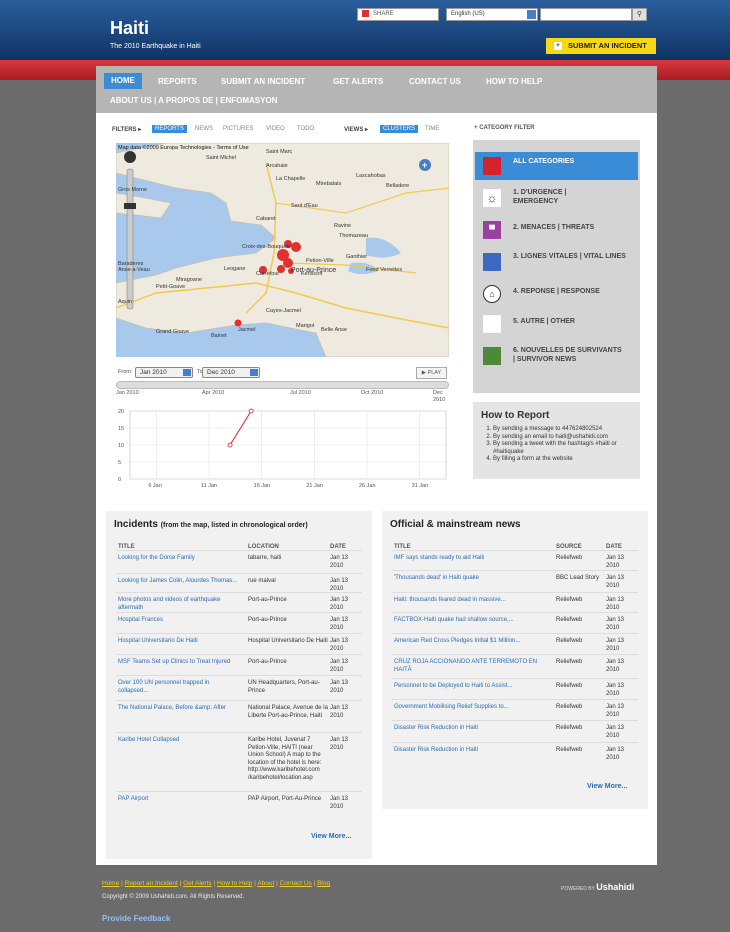  Describe the element at coordinates (197, 883) in the screenshot. I see `footer-link: Get Alerts` at that location.